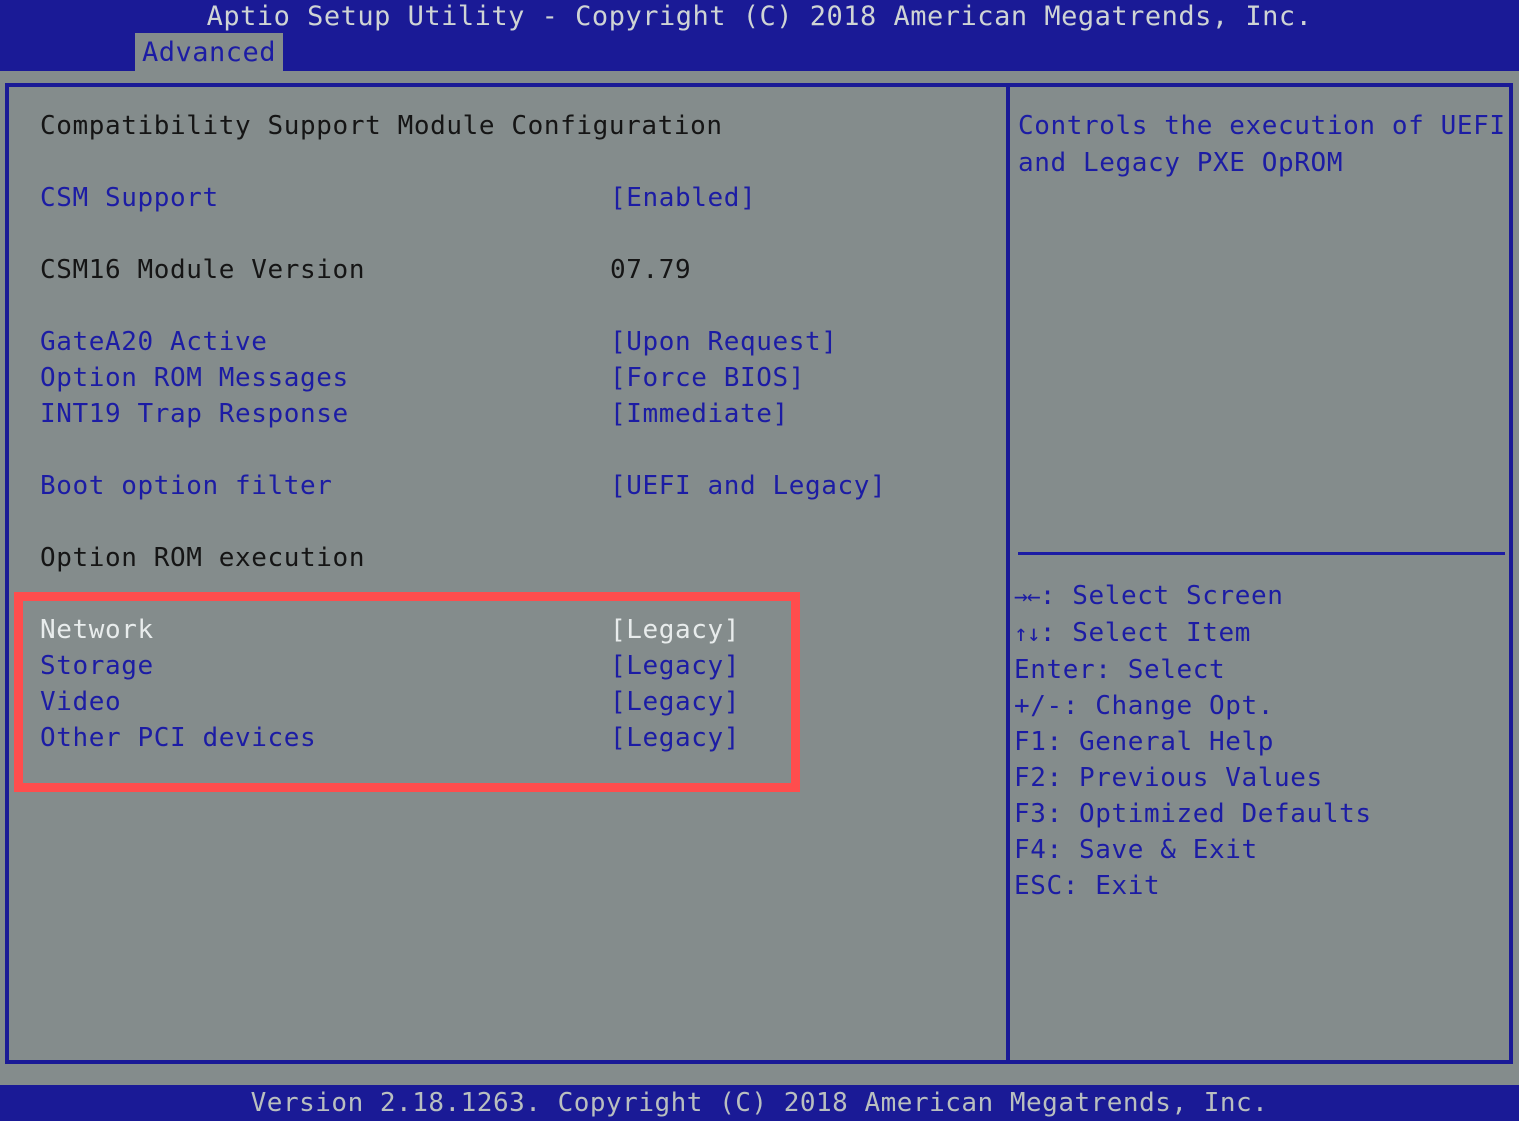 This screenshot has height=1121, width=1519. What do you see at coordinates (1145, 633) in the screenshot?
I see `key-legend-label: : Select Item` at bounding box center [1145, 633].